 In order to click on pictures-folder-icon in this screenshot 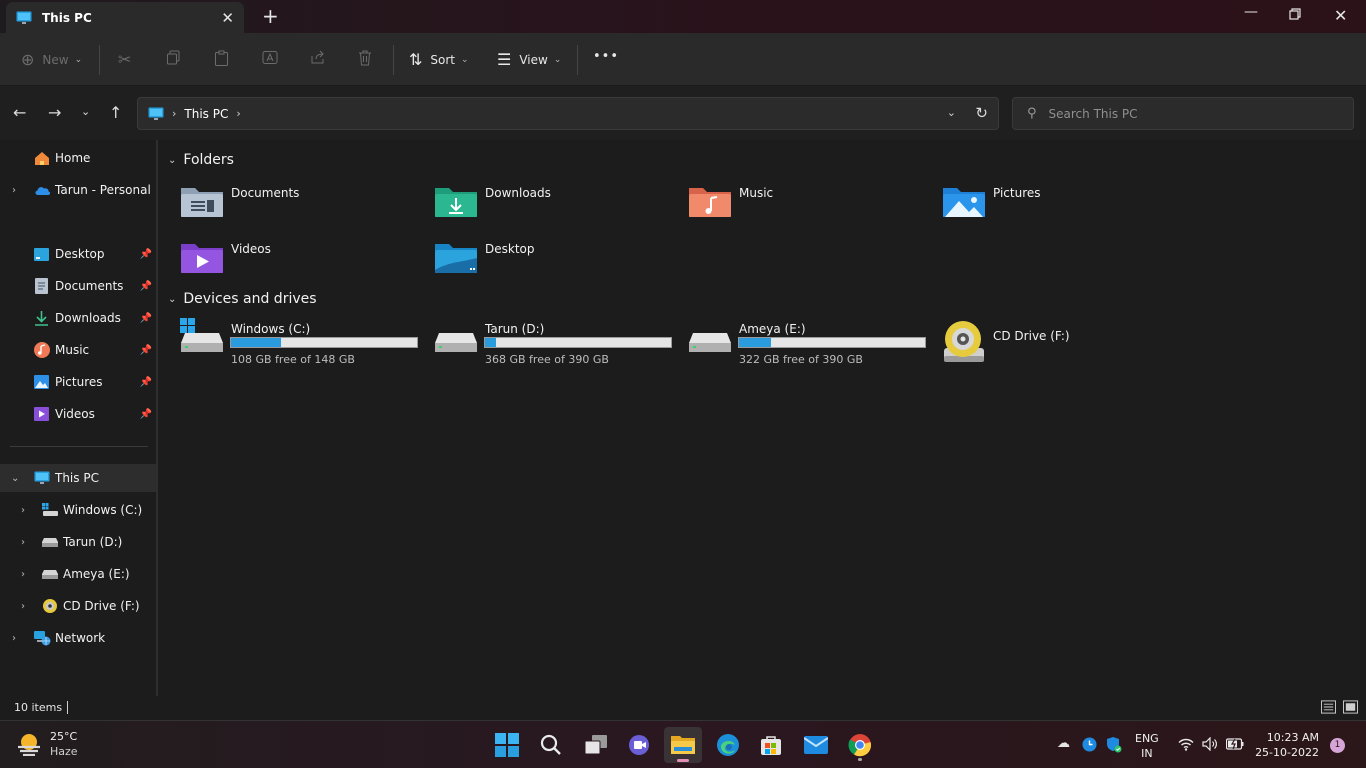, I will do `click(964, 202)`.